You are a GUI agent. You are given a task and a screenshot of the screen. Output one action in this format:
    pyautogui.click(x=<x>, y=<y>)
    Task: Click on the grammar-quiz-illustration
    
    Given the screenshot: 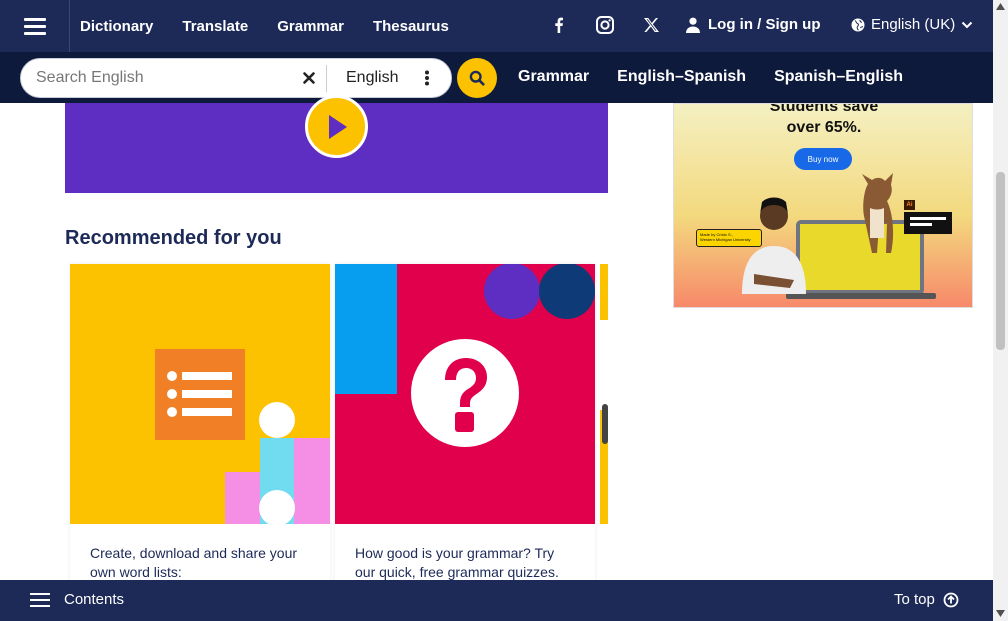 What is the action you would take?
    pyautogui.click(x=465, y=394)
    